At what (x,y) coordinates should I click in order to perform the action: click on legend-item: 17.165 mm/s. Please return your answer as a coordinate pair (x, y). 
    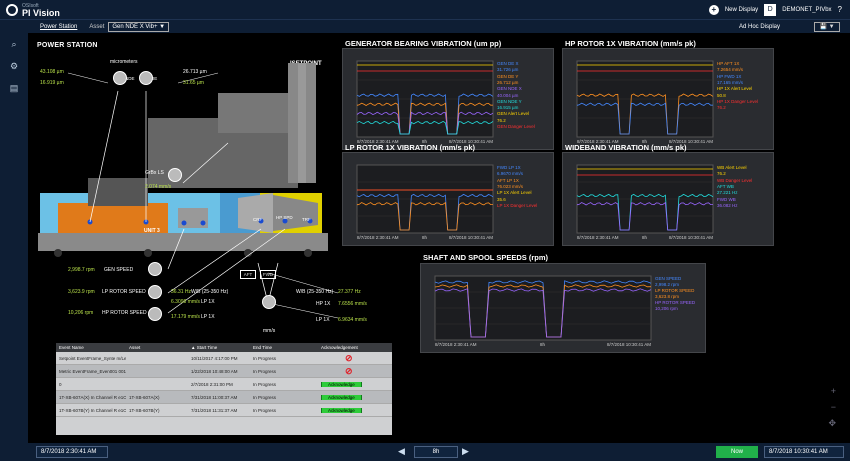
    Looking at the image, I should click on (730, 82).